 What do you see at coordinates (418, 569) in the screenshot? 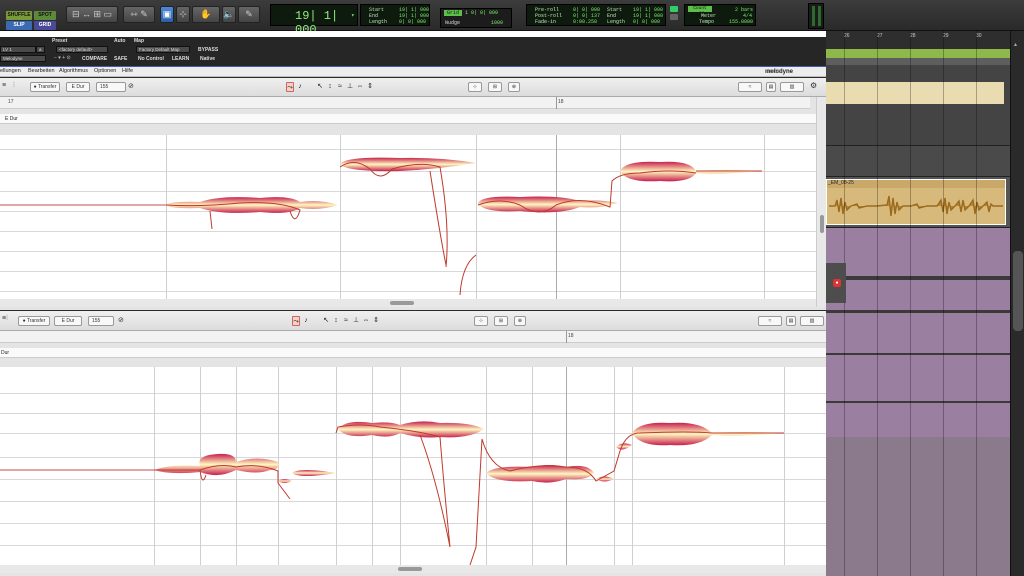
I see `editor-2-hscroll` at bounding box center [418, 569].